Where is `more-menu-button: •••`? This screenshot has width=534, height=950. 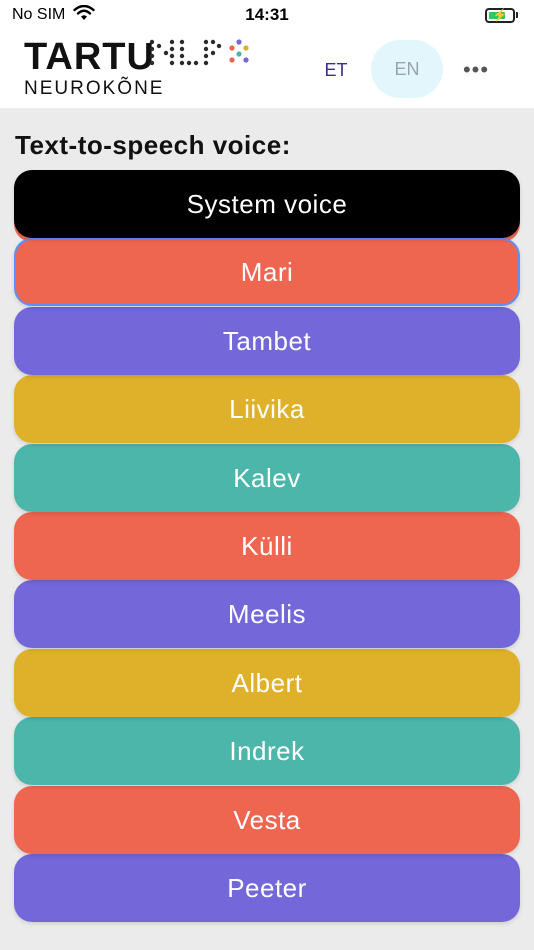
more-menu-button: ••• is located at coordinates (476, 70).